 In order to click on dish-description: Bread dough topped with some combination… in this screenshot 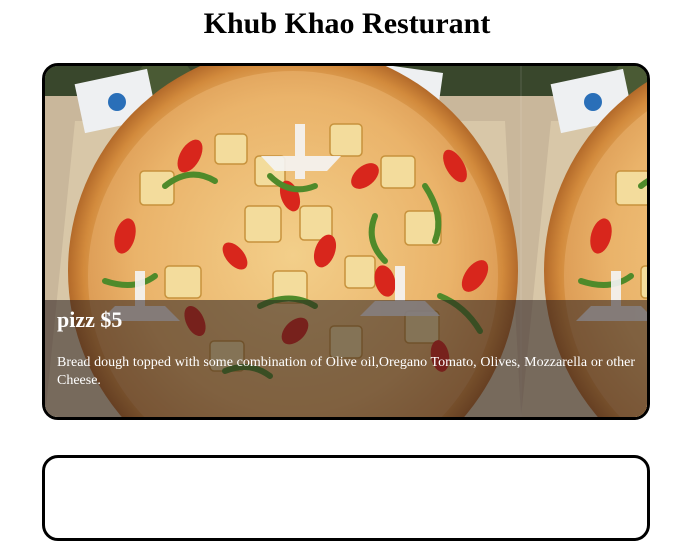, I will do `click(346, 371)`.